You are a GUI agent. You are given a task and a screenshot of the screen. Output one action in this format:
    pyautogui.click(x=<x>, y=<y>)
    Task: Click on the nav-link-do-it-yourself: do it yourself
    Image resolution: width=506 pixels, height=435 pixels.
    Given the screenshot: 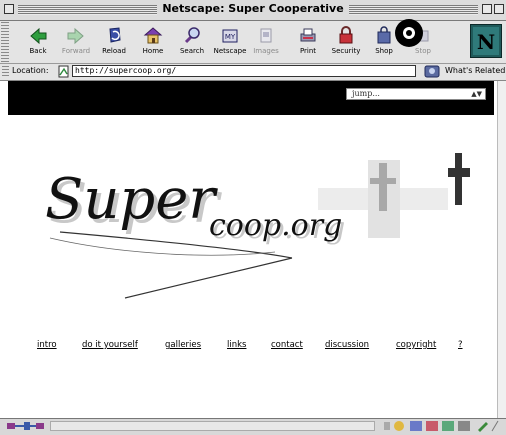 What is the action you would take?
    pyautogui.click(x=110, y=345)
    